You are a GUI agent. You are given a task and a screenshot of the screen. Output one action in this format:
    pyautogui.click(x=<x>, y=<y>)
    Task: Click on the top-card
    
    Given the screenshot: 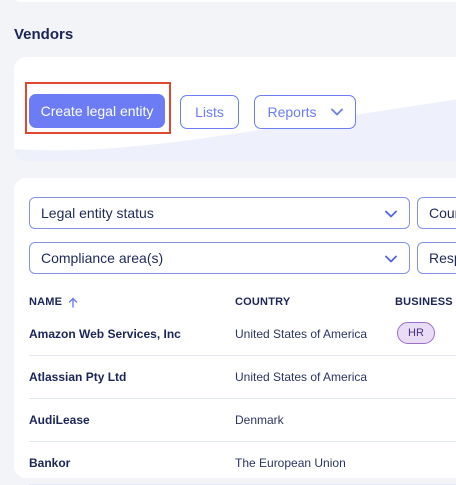 What is the action you would take?
    pyautogui.click(x=235, y=1)
    